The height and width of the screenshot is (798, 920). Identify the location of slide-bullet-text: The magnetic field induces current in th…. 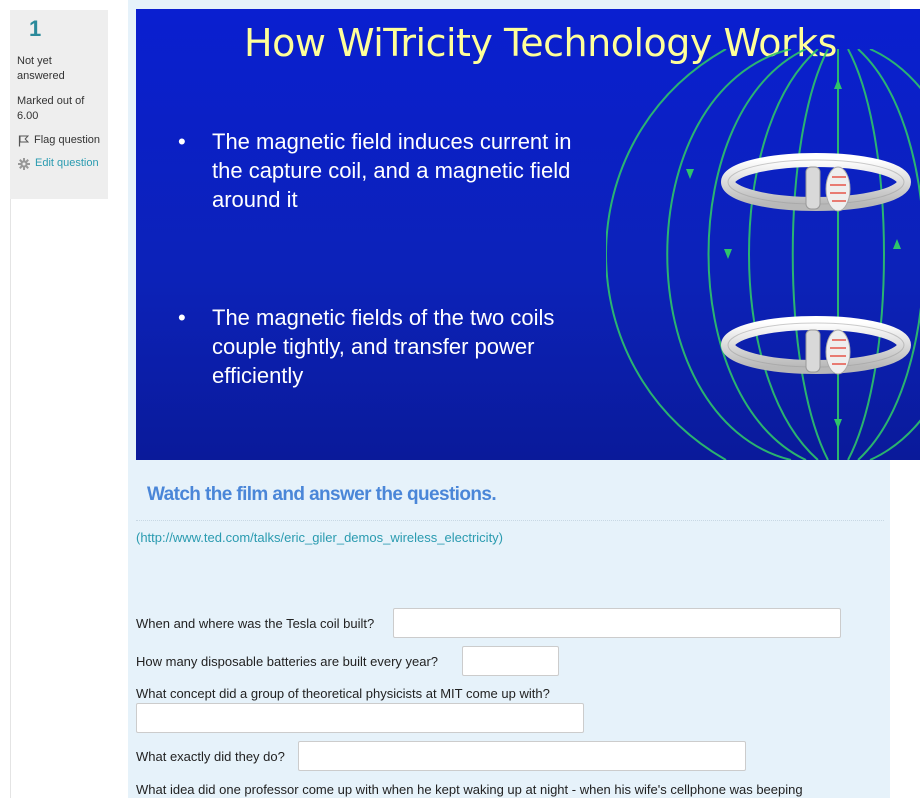
(392, 170).